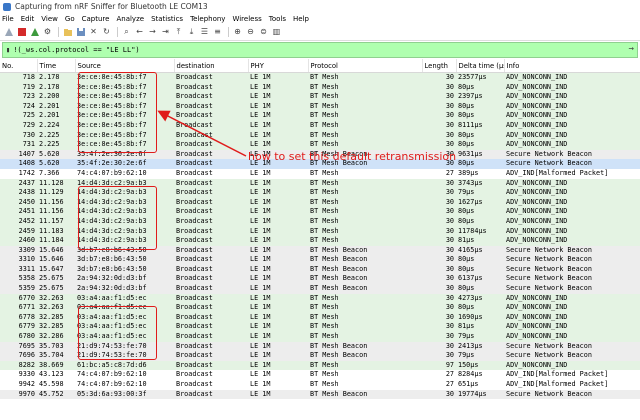 The width and height of the screenshot is (640, 420). Describe the element at coordinates (18, 327) in the screenshot. I see `packet-no: 6779` at that location.